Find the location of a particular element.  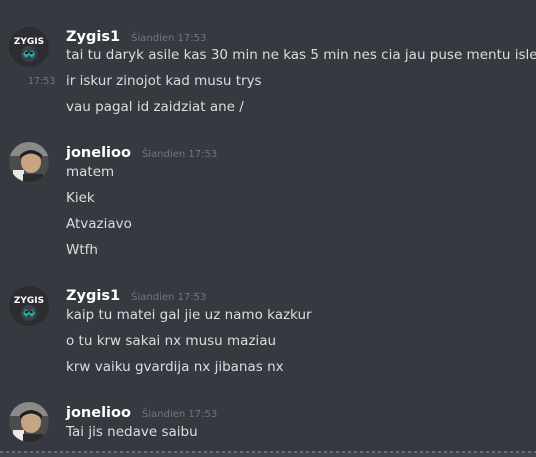

message-timestamp: Šiandien 17:53 is located at coordinates (180, 414).